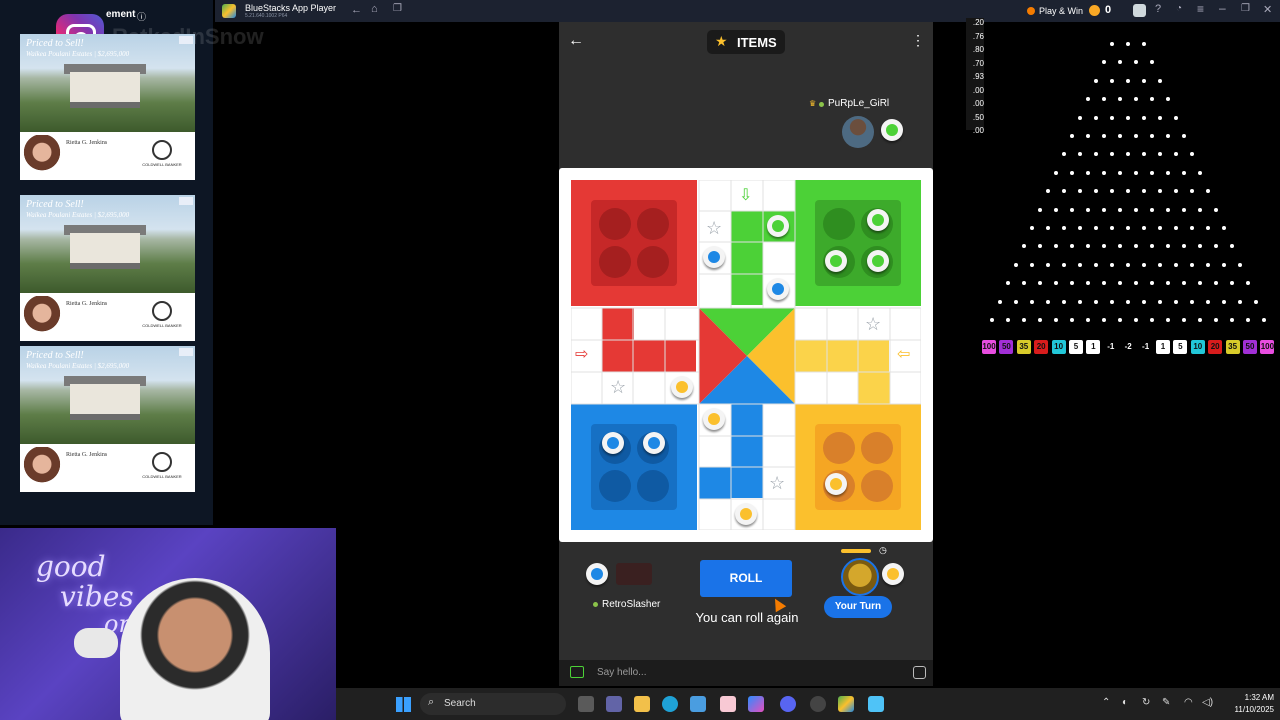 This screenshot has height=720, width=1280. Describe the element at coordinates (1248, 697) in the screenshot. I see `clock-time: 1:32 AM` at that location.